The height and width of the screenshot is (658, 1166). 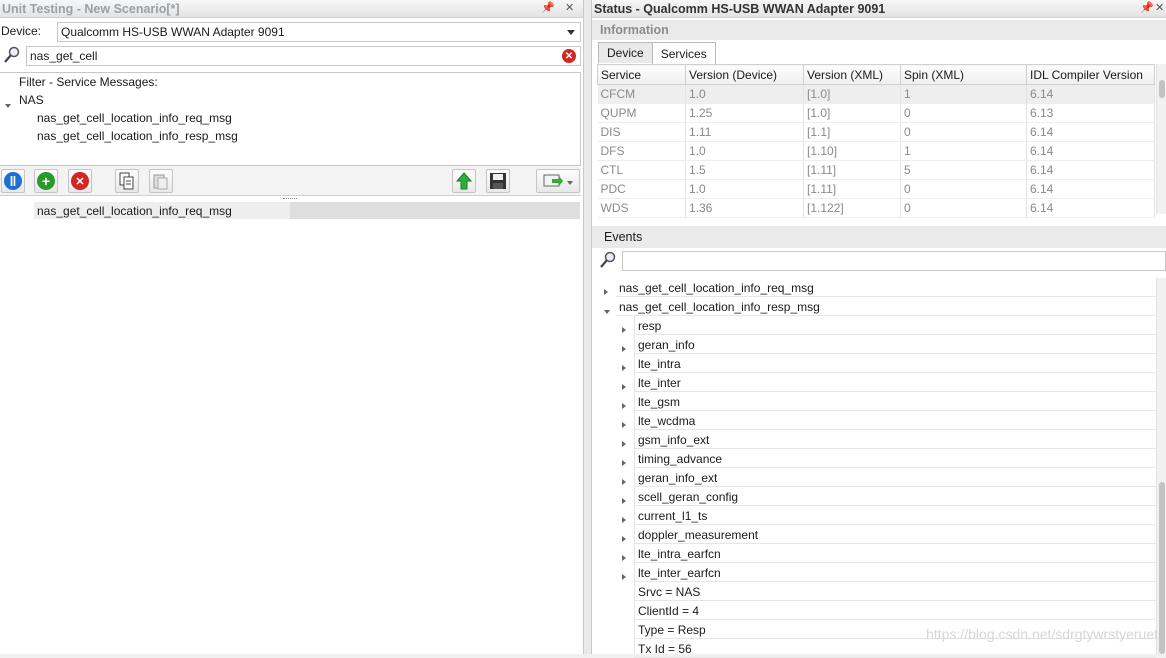 I want to click on event-child-item: geran_info, so click(x=666, y=344).